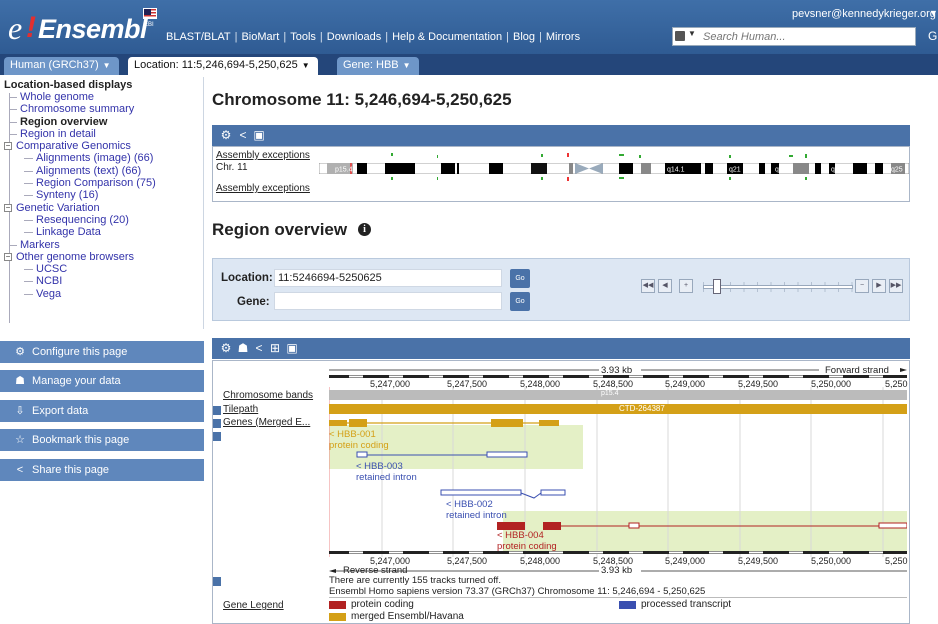  I want to click on detail-panel-toolbar: ⚙ ☗ < ⊞ ▣, so click(561, 348).